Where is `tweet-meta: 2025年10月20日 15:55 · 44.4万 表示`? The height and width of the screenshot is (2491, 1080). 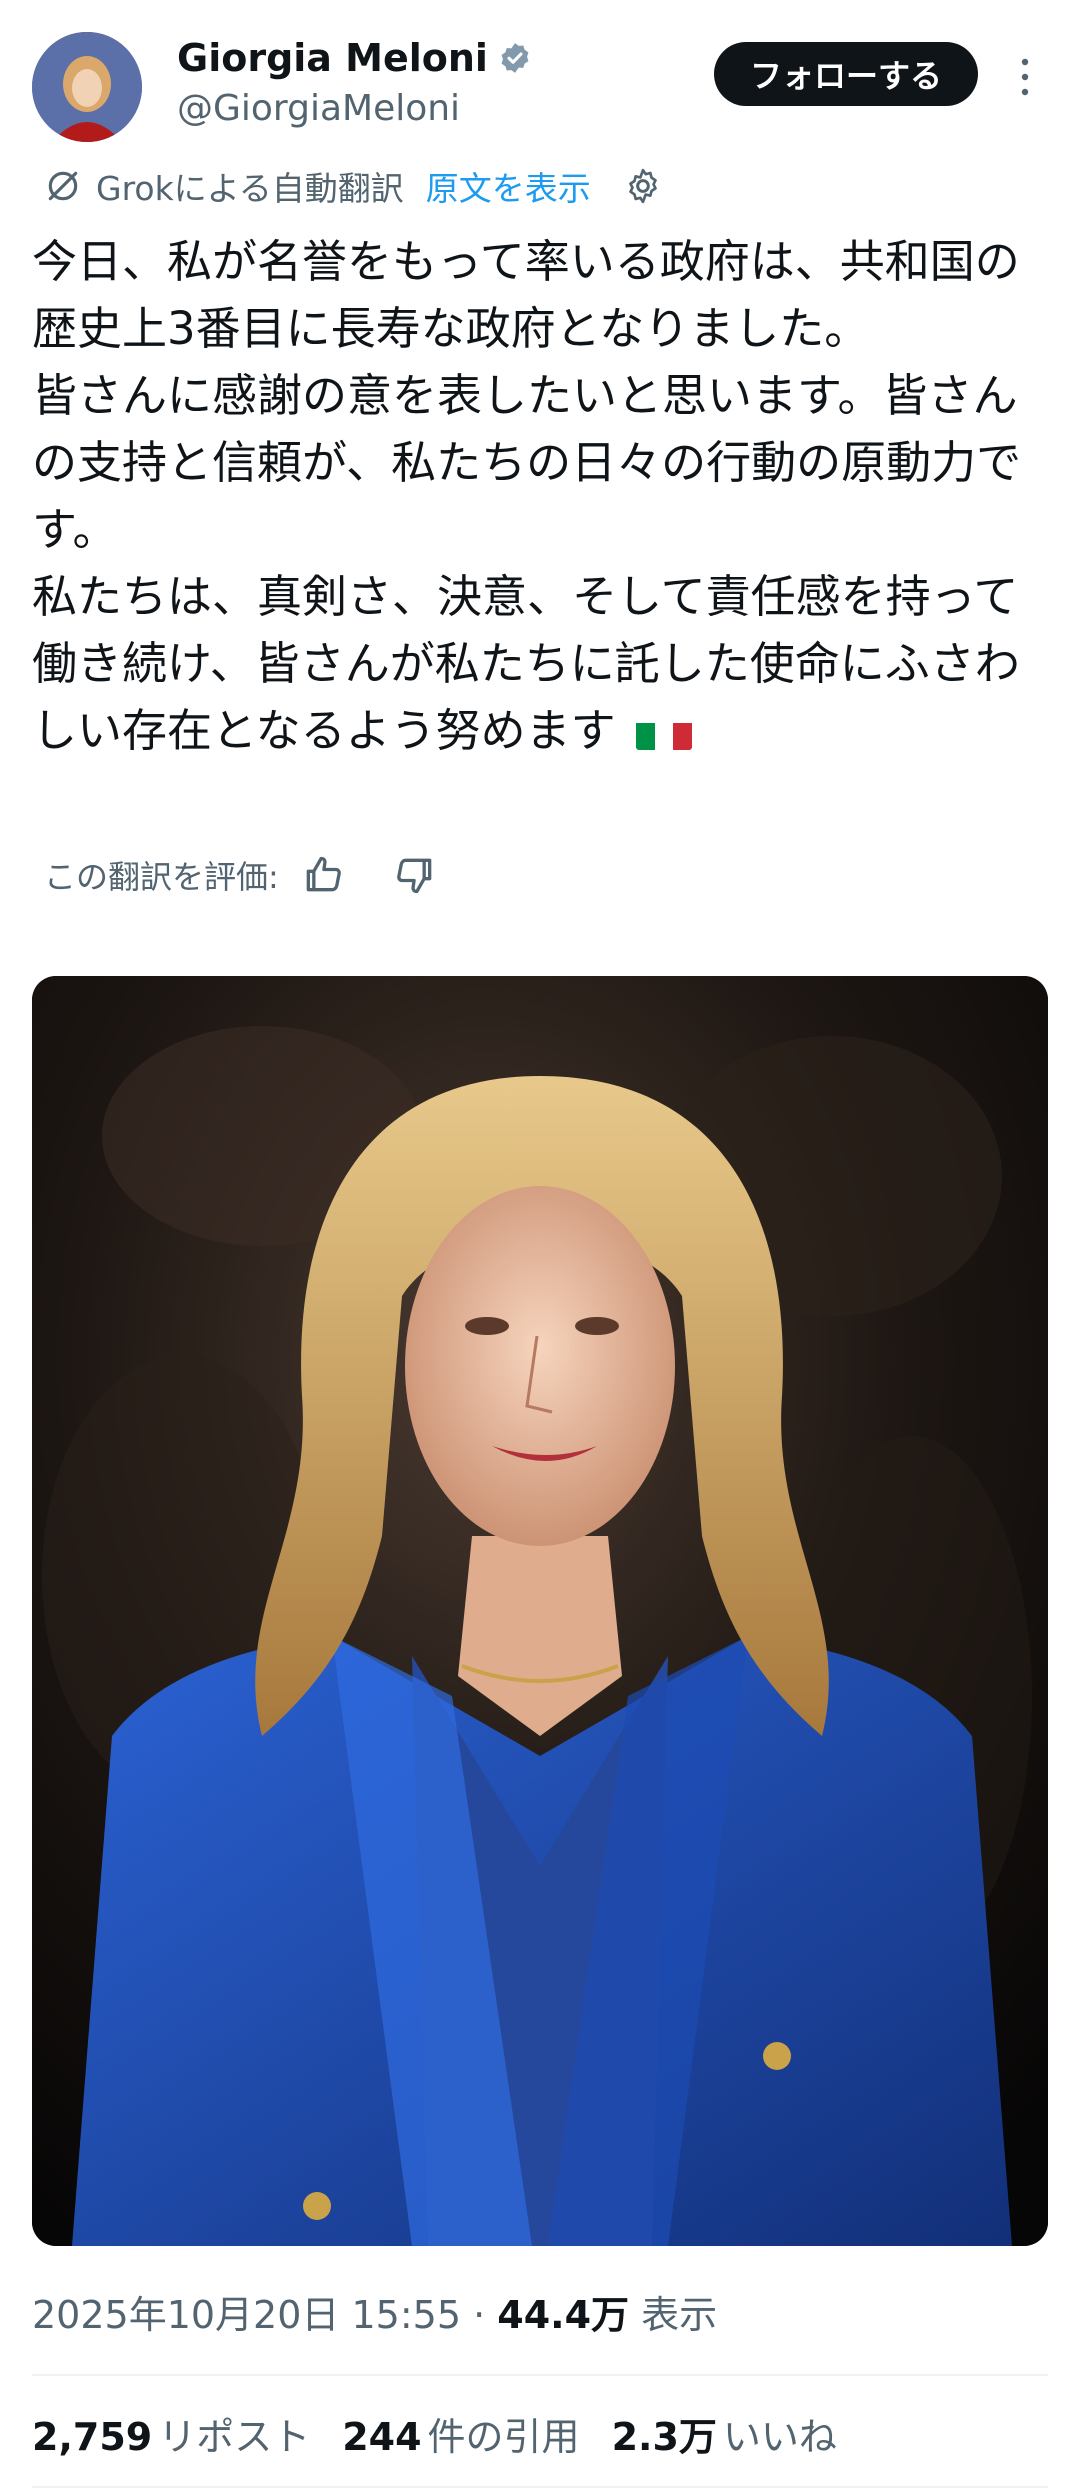 tweet-meta: 2025年10月20日 15:55 · 44.4万 表示 is located at coordinates (374, 2311).